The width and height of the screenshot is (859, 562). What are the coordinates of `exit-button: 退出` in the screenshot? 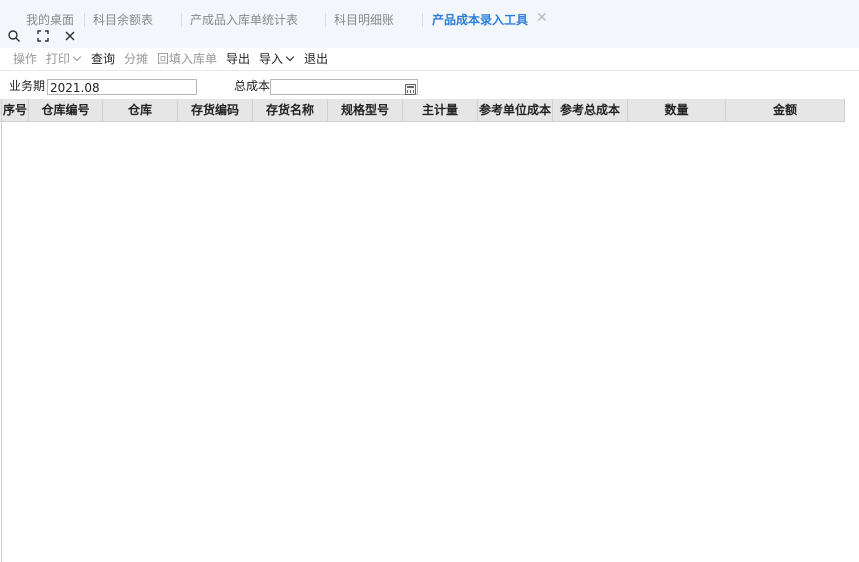 It's located at (316, 59).